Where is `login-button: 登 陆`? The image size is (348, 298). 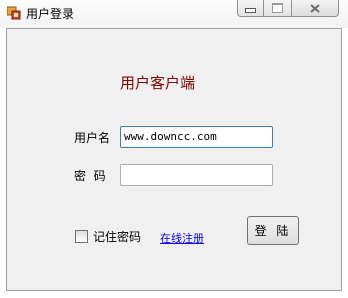 login-button: 登 陆 is located at coordinates (273, 230).